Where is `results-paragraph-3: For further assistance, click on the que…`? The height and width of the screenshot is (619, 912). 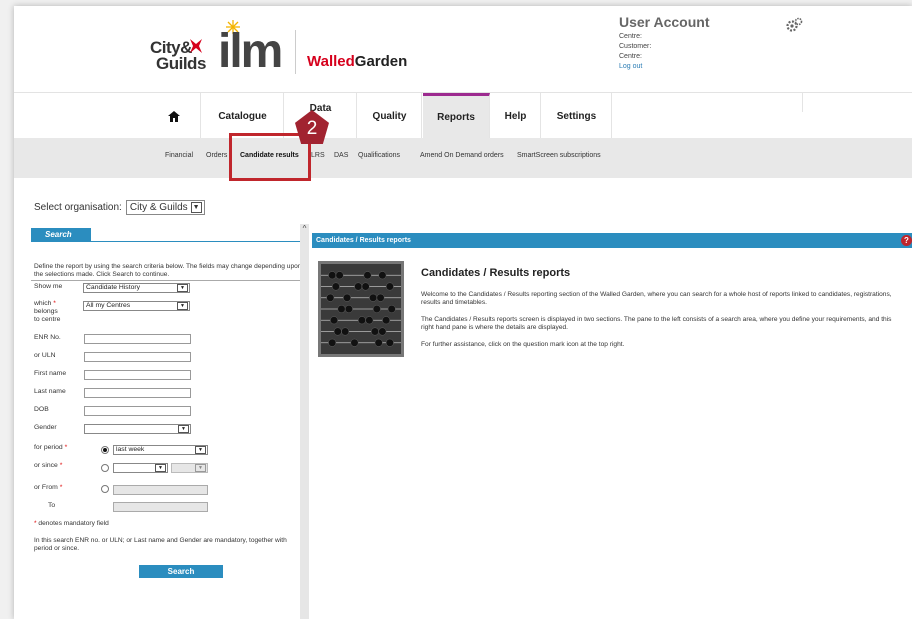 results-paragraph-3: For further assistance, click on the que… is located at coordinates (523, 344).